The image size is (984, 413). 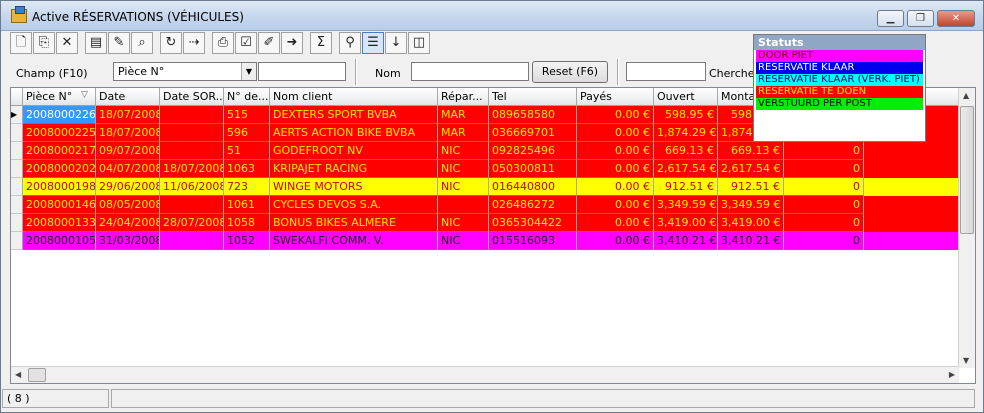 What do you see at coordinates (247, 151) in the screenshot?
I see `table-cell-numero: 51` at bounding box center [247, 151].